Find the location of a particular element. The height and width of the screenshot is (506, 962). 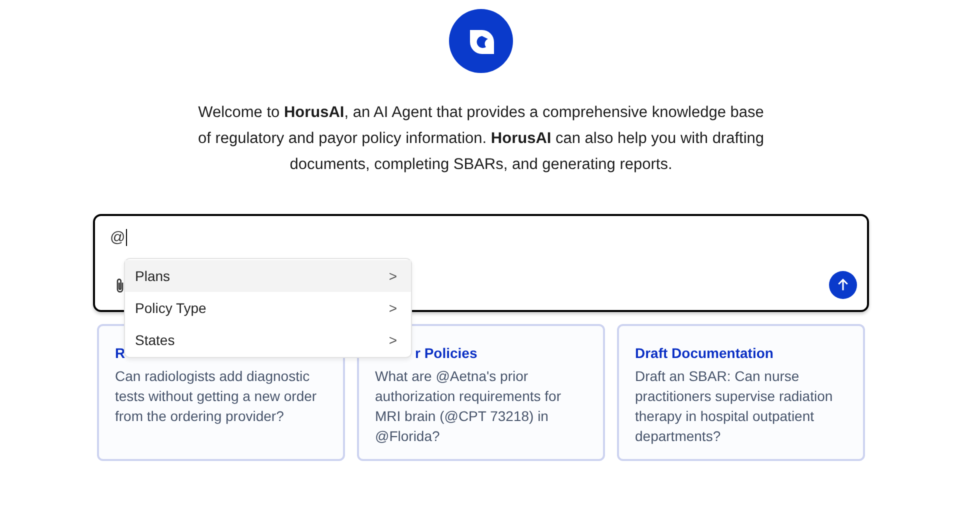

card-text: Can radiologists add diagnostic tests without getting a new order from the ordering provider? is located at coordinates (216, 396).